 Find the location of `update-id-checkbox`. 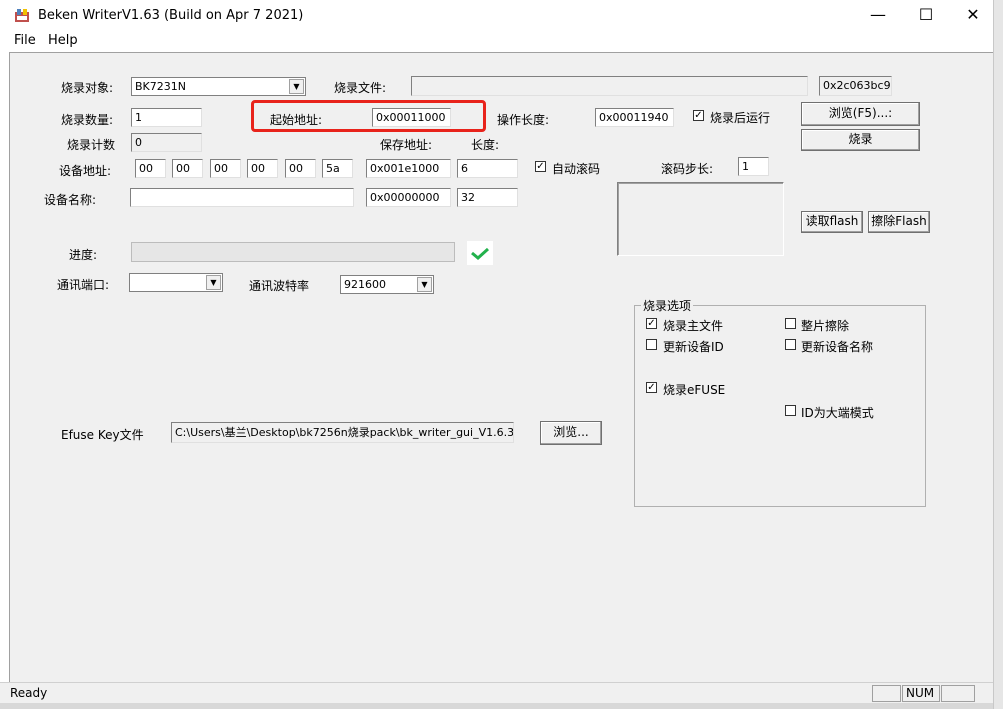

update-id-checkbox is located at coordinates (651, 344).